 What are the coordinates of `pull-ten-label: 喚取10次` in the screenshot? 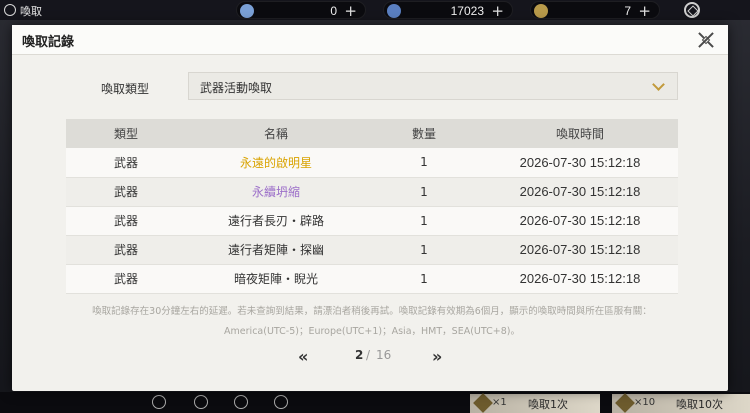 It's located at (699, 404).